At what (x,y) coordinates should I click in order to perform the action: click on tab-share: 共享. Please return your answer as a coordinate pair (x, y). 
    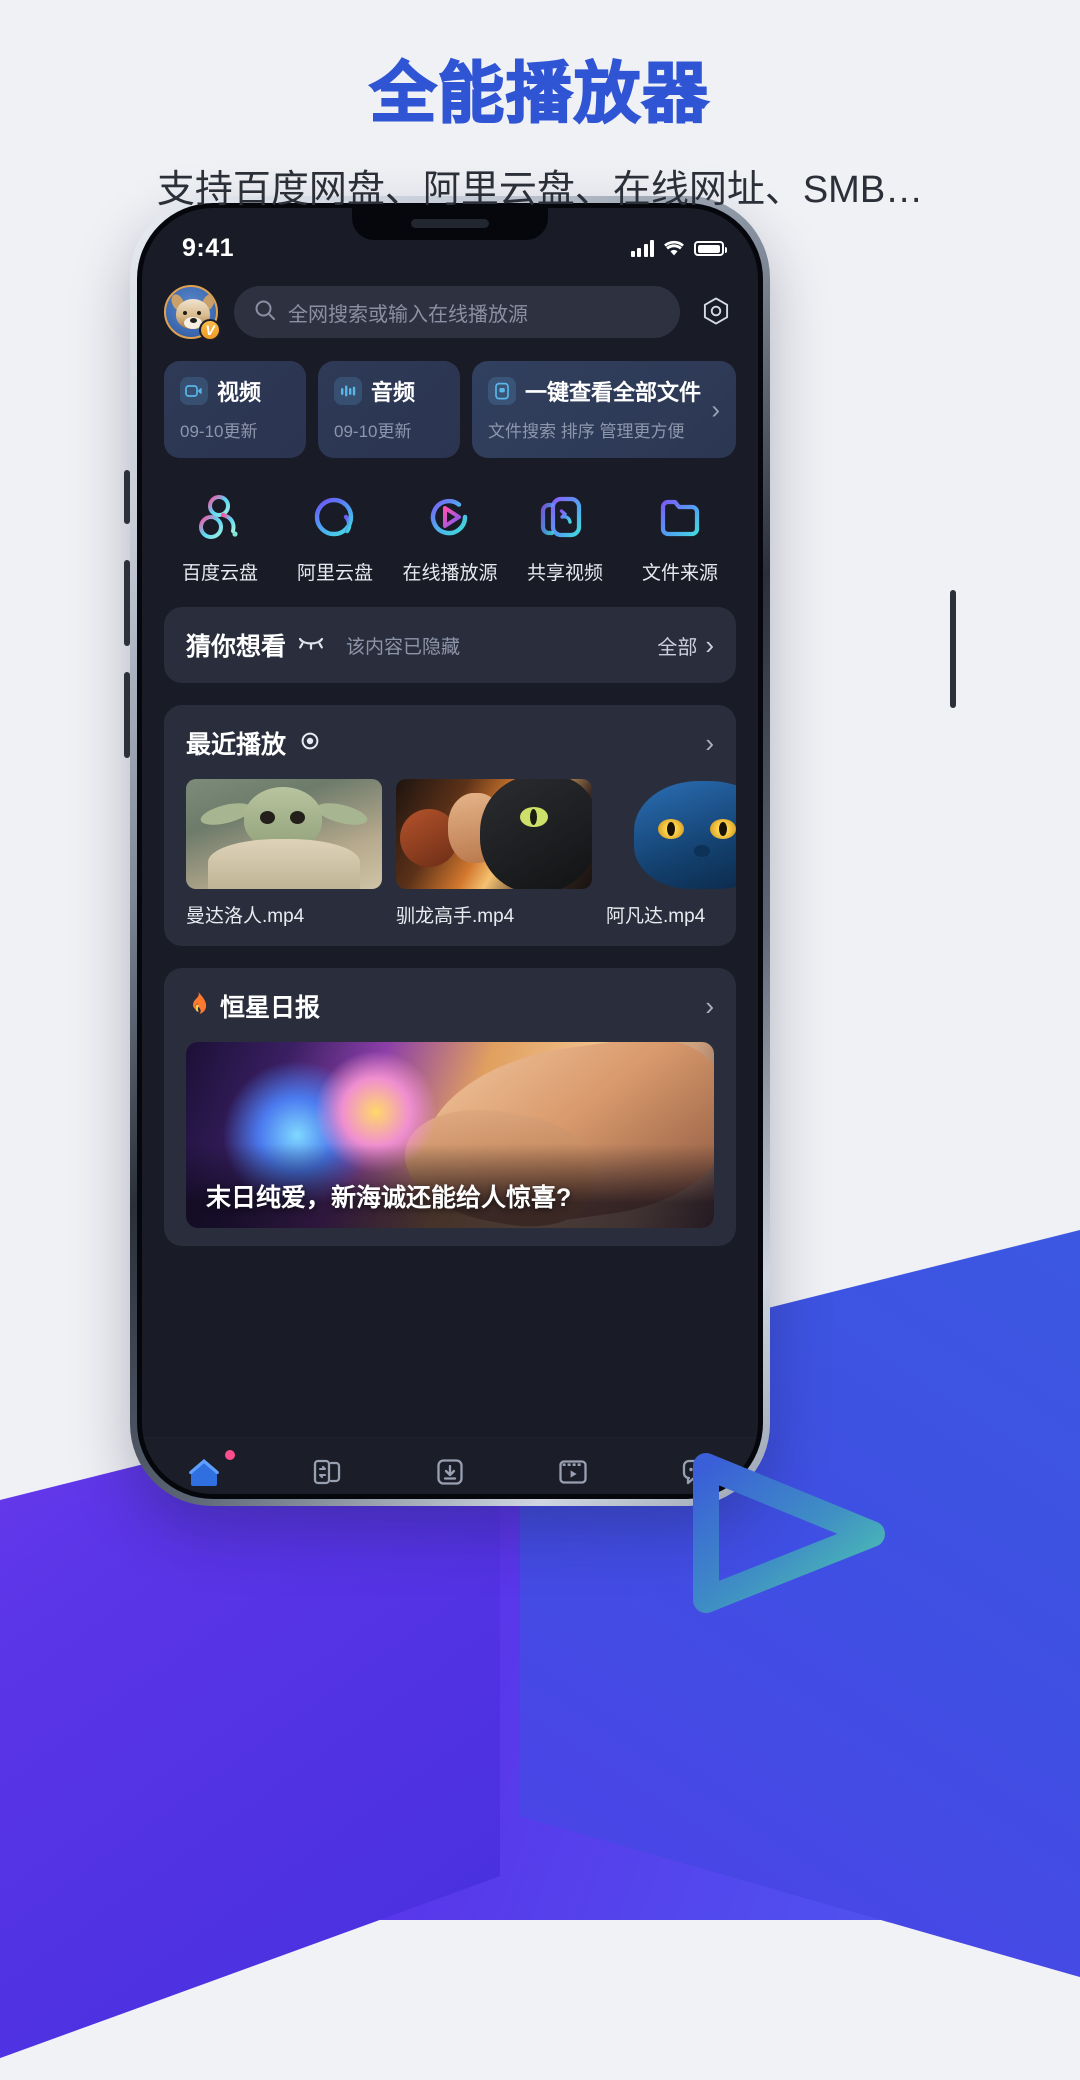
    Looking at the image, I should click on (326, 1473).